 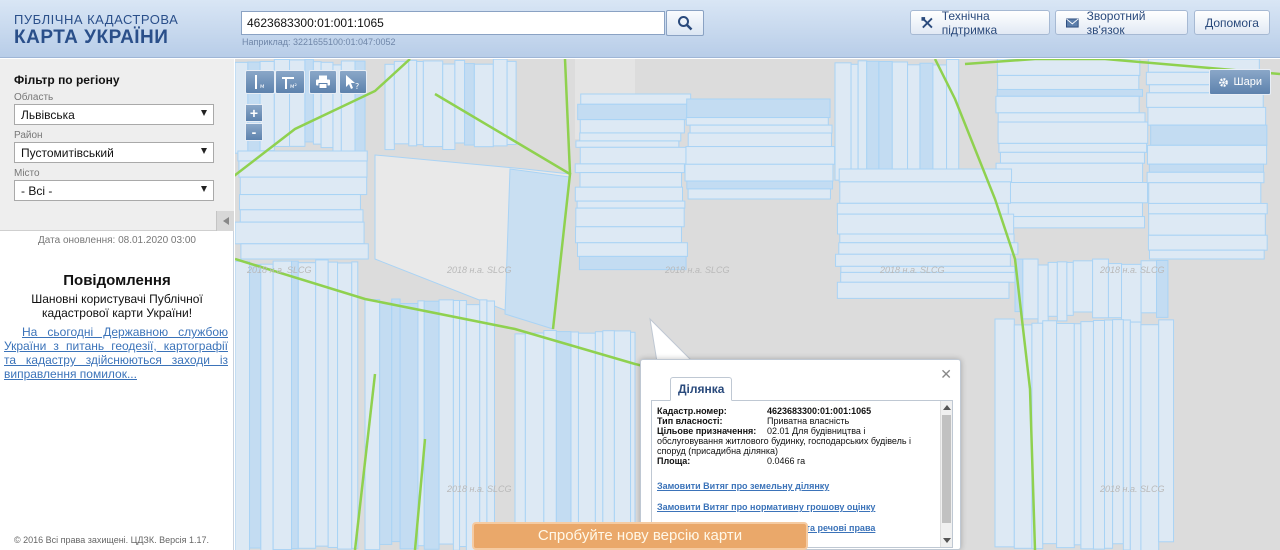 I want to click on ruler-distance-icon: м, so click(x=260, y=82).